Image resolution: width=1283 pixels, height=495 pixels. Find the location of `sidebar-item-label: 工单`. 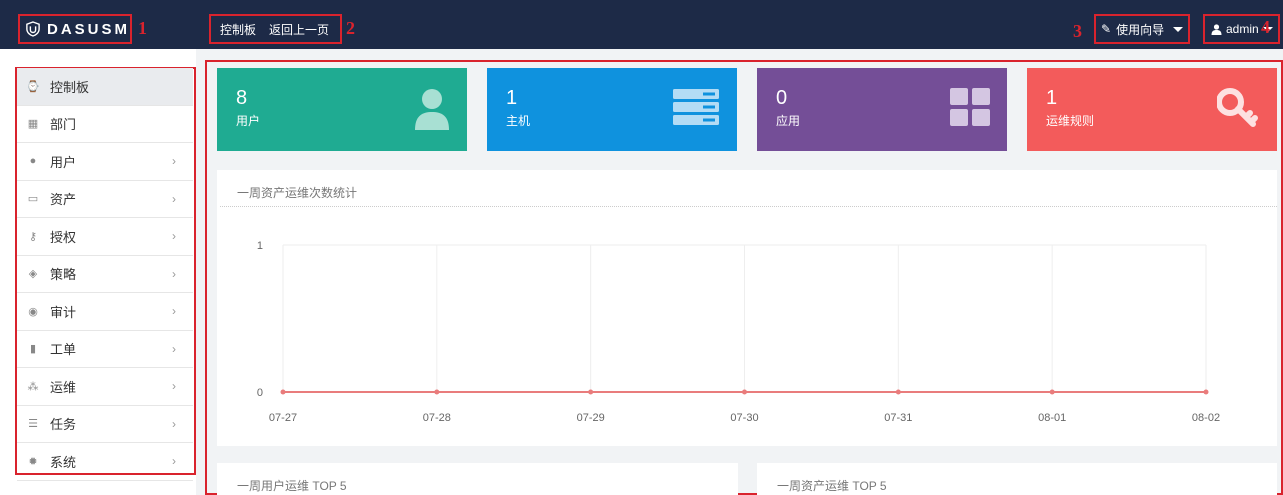

sidebar-item-label: 工单 is located at coordinates (63, 350).